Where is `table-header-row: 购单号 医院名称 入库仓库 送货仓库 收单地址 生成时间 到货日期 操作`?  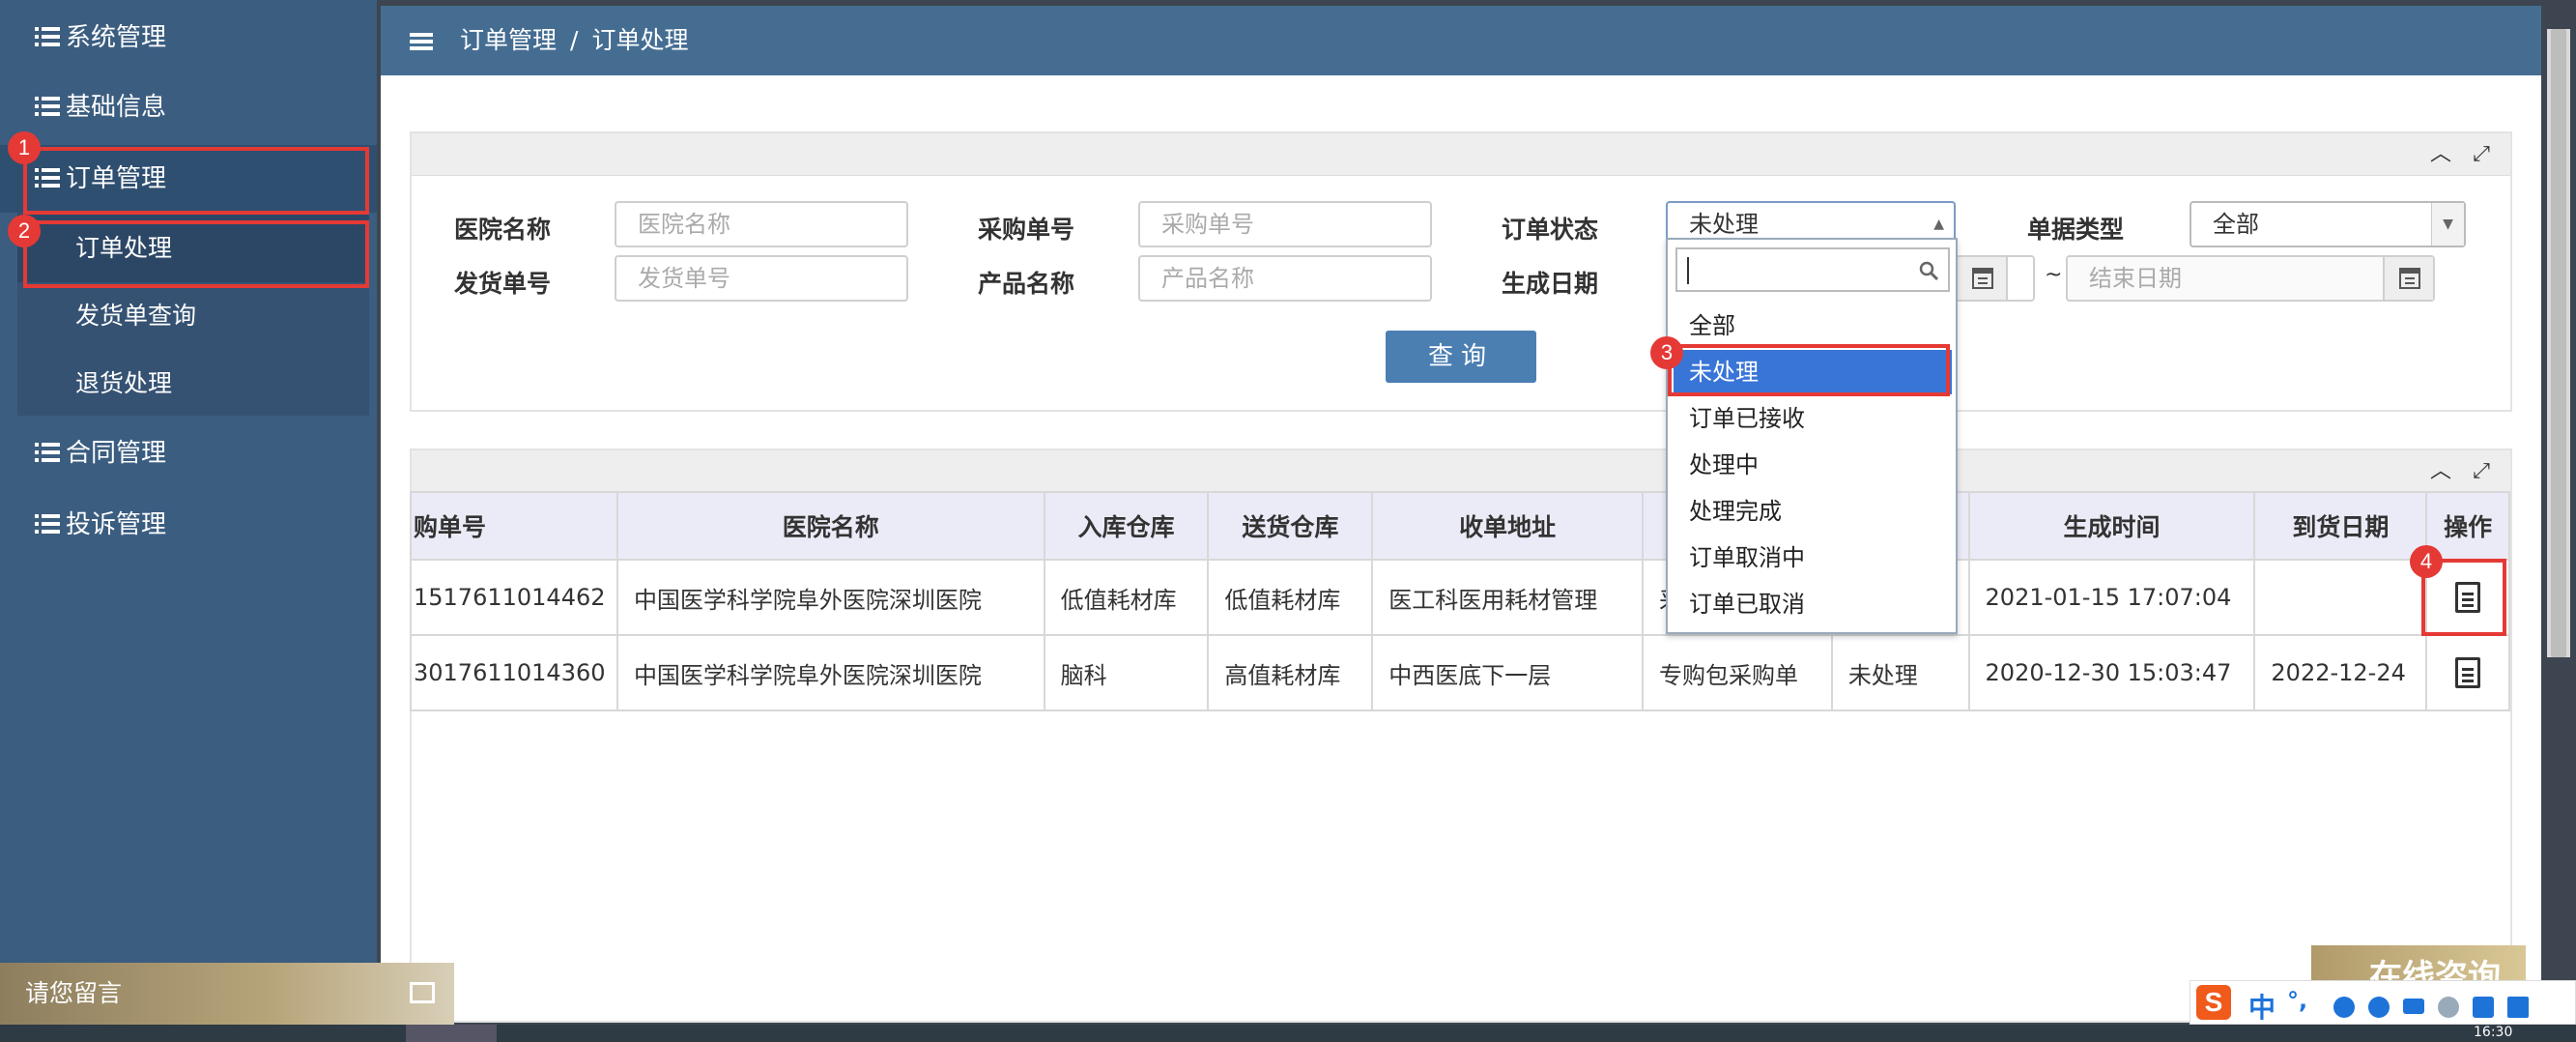 table-header-row: 购单号 医院名称 入库仓库 送货仓库 收单地址 生成时间 到货日期 操作 is located at coordinates (1460, 526).